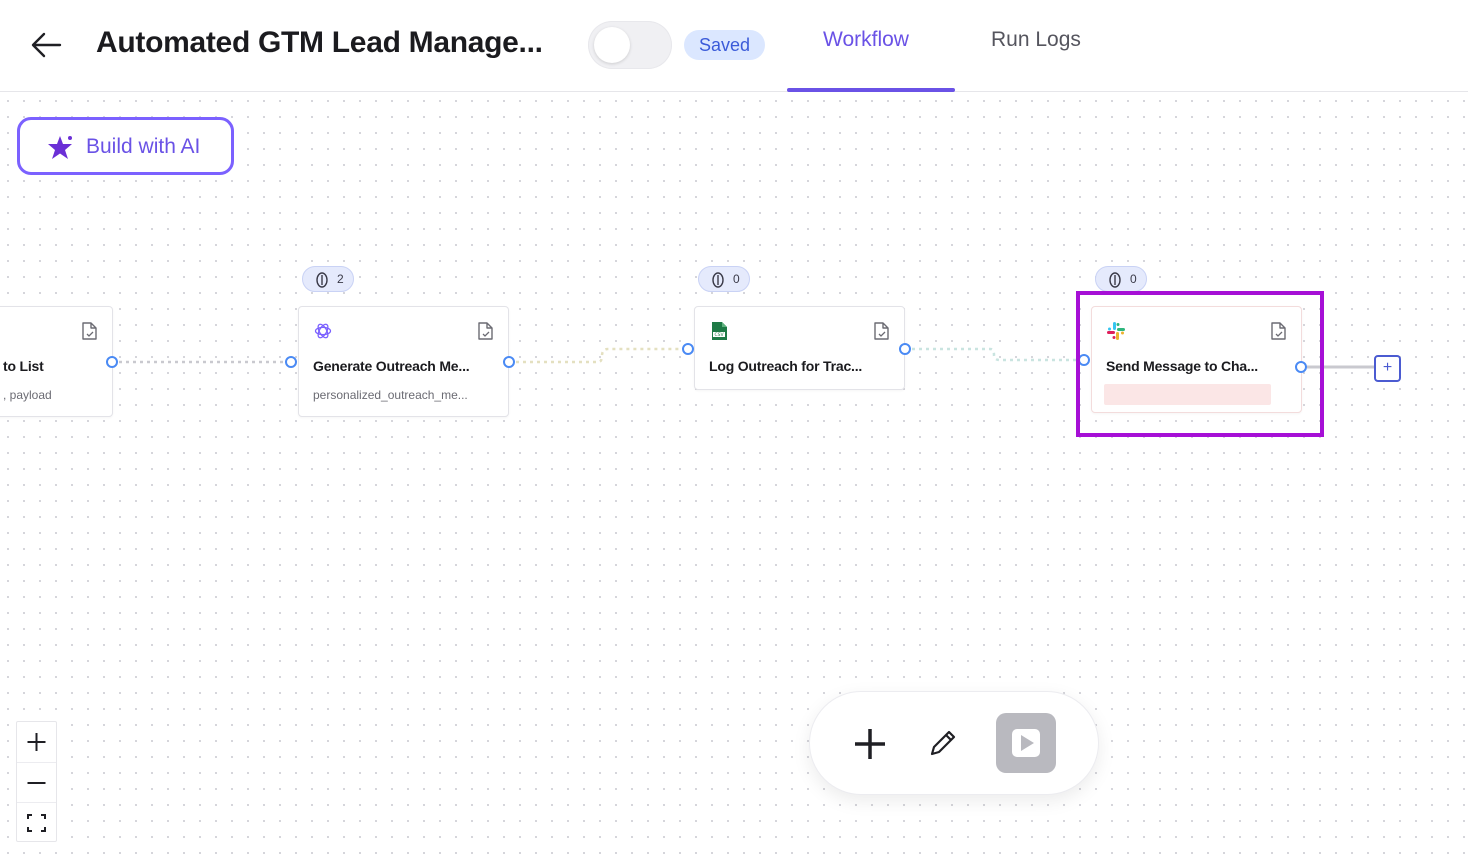 This screenshot has height=858, width=1468. I want to click on node-title: to List, so click(23, 366).